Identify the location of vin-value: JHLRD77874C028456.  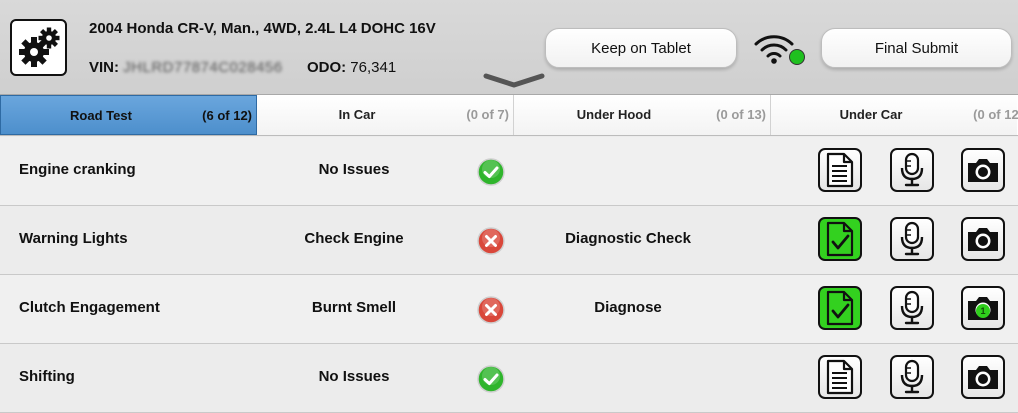
(203, 67).